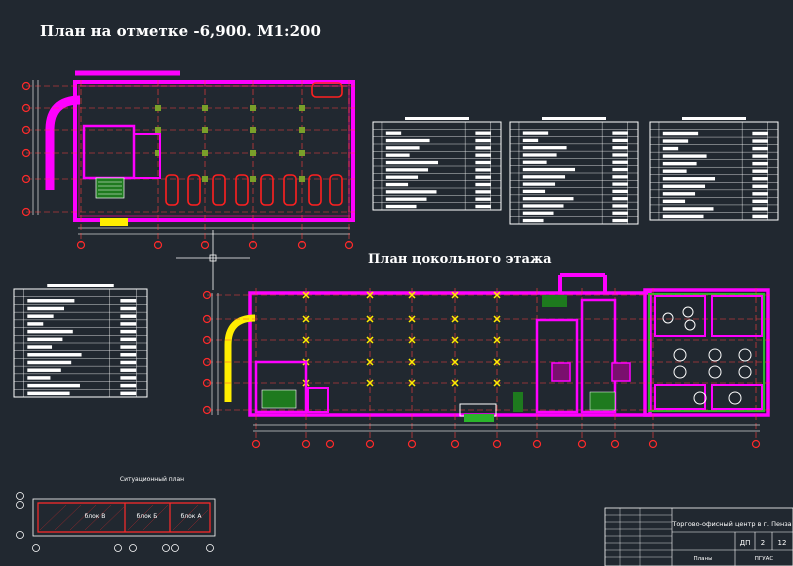  What do you see at coordinates (147, 516) in the screenshot?
I see `block-b-label: блок Б` at bounding box center [147, 516].